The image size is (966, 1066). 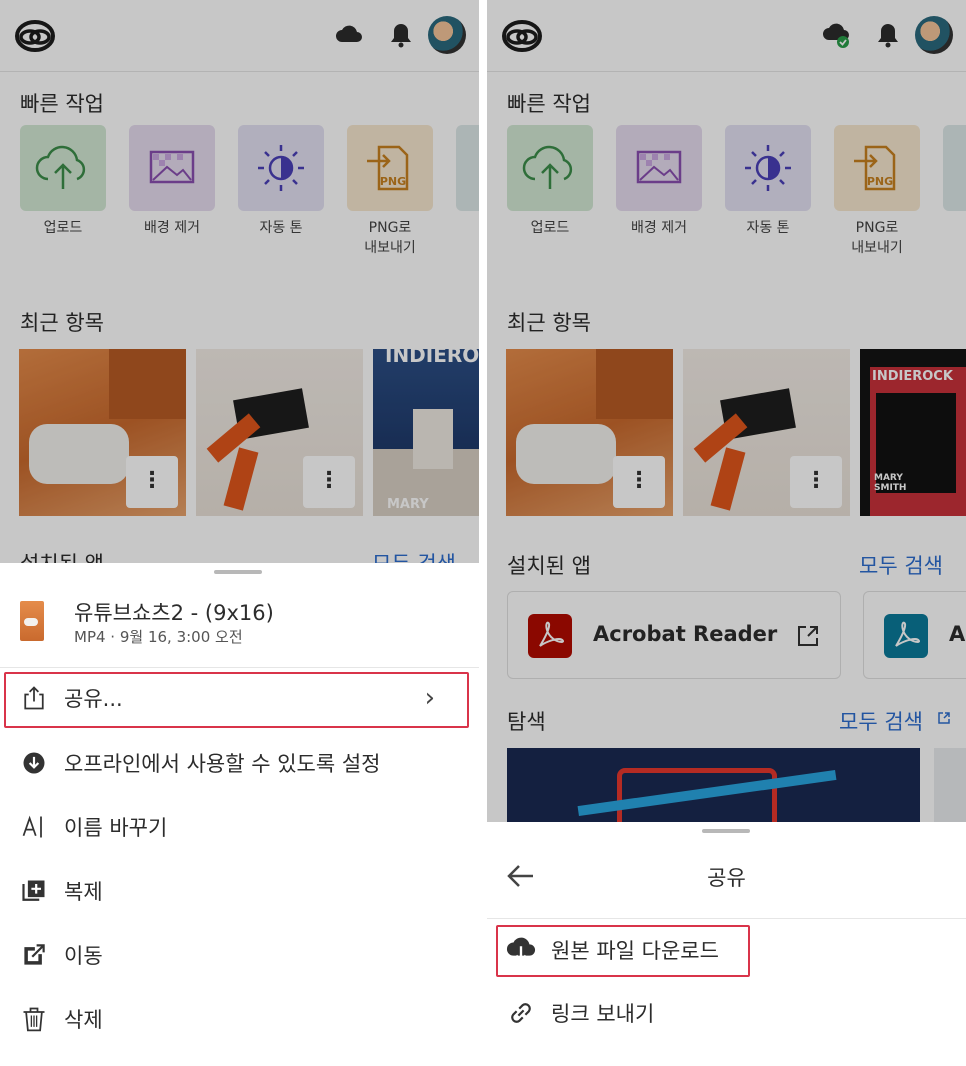 I want to click on share-sheet-title: 공유, so click(x=726, y=878).